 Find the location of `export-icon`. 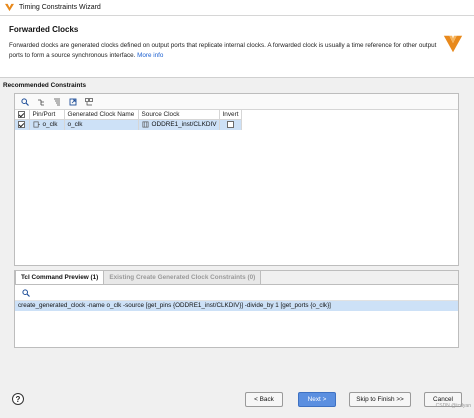

export-icon is located at coordinates (73, 102).